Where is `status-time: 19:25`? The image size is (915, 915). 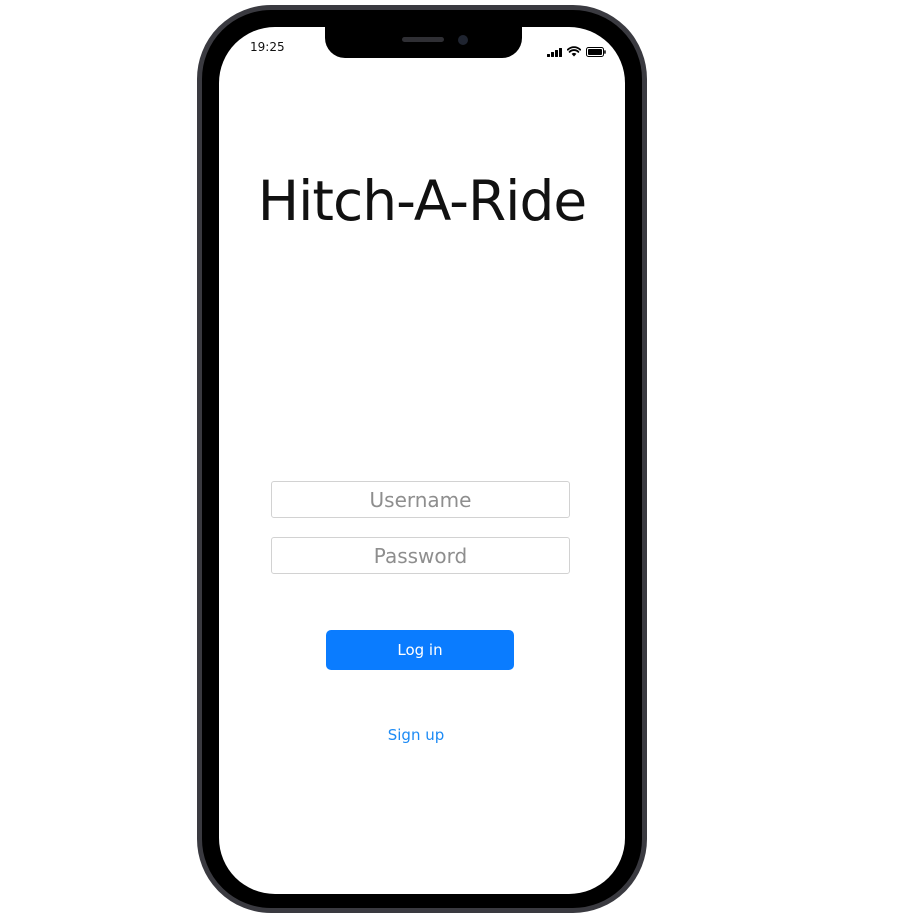 status-time: 19:25 is located at coordinates (267, 47).